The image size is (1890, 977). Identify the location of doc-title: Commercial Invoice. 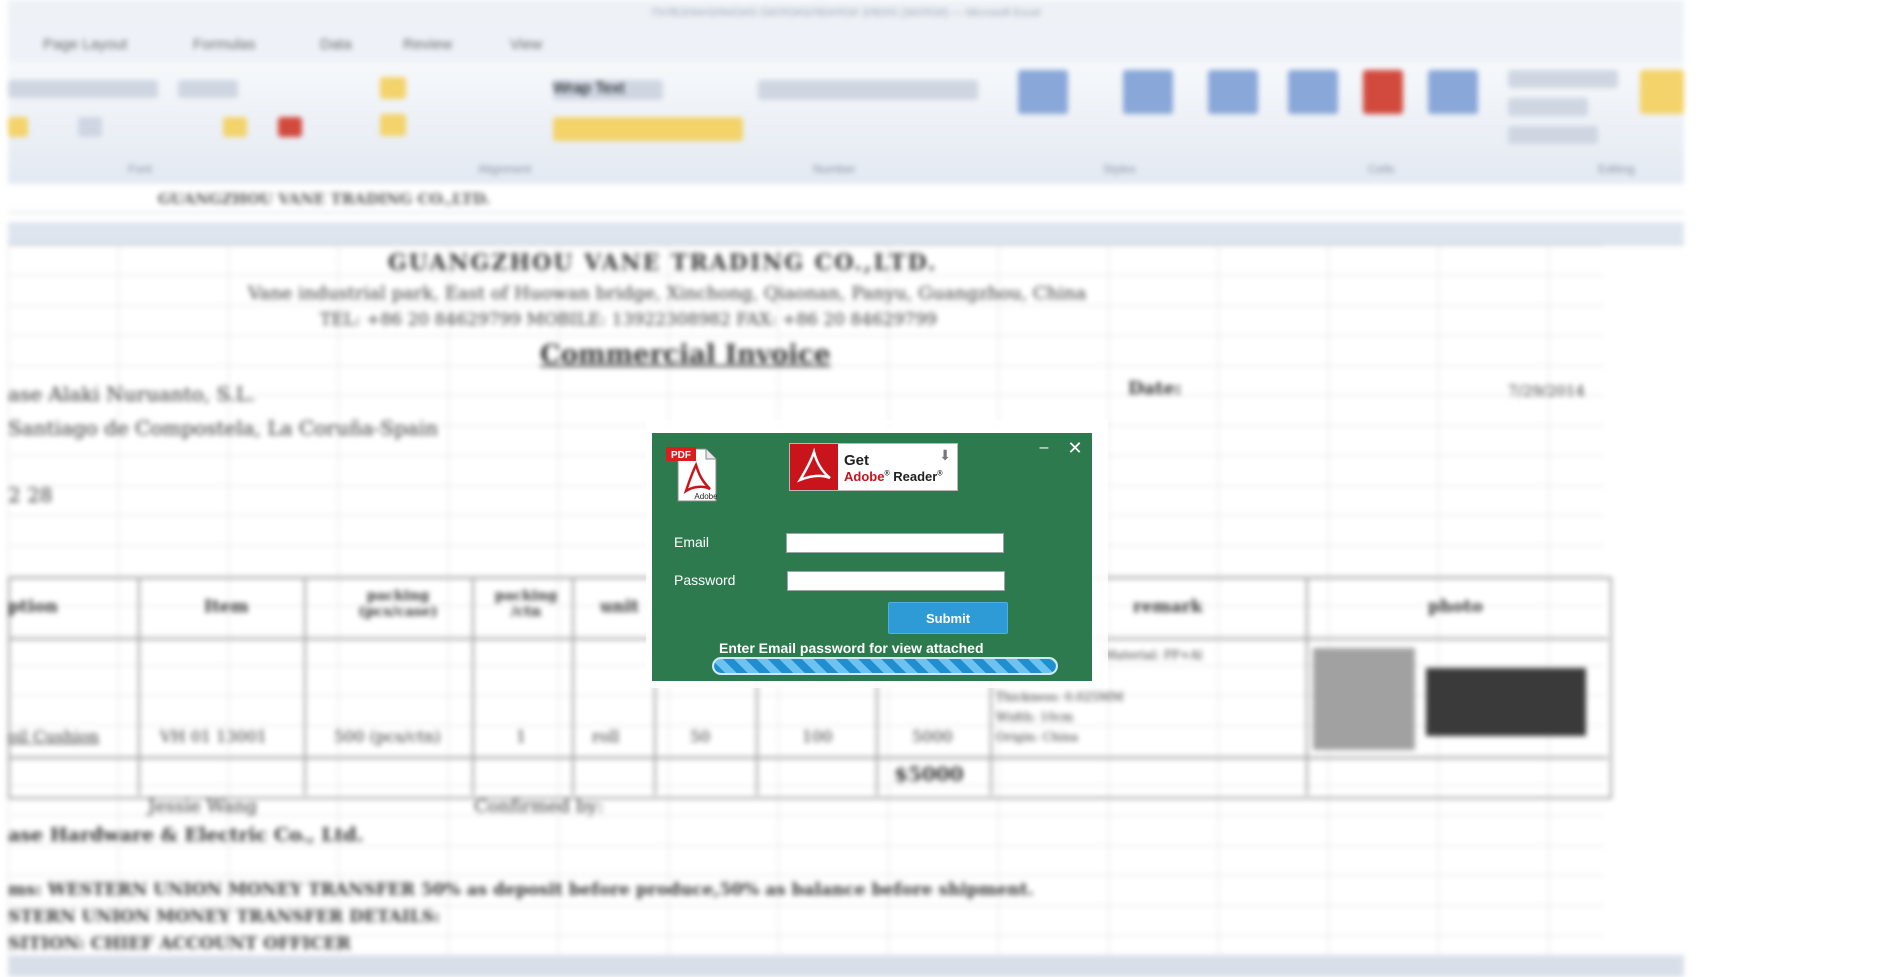
(685, 355).